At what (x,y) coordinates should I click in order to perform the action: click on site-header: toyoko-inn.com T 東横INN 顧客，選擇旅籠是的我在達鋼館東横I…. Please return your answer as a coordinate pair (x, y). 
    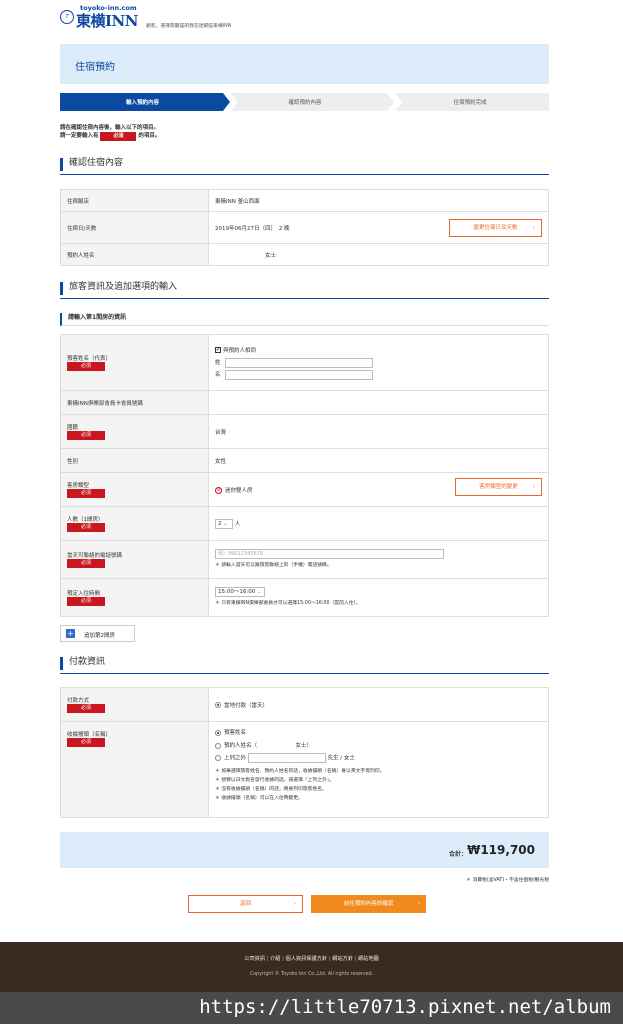
    Looking at the image, I should click on (304, 19).